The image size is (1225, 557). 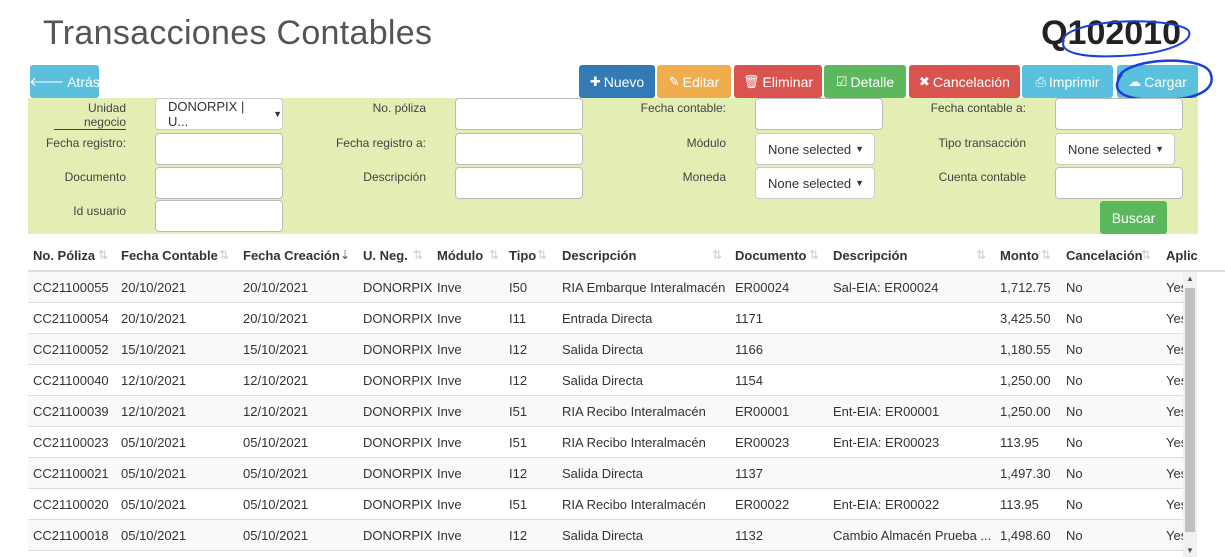 What do you see at coordinates (1190, 410) in the screenshot?
I see `scrollbar-thumb` at bounding box center [1190, 410].